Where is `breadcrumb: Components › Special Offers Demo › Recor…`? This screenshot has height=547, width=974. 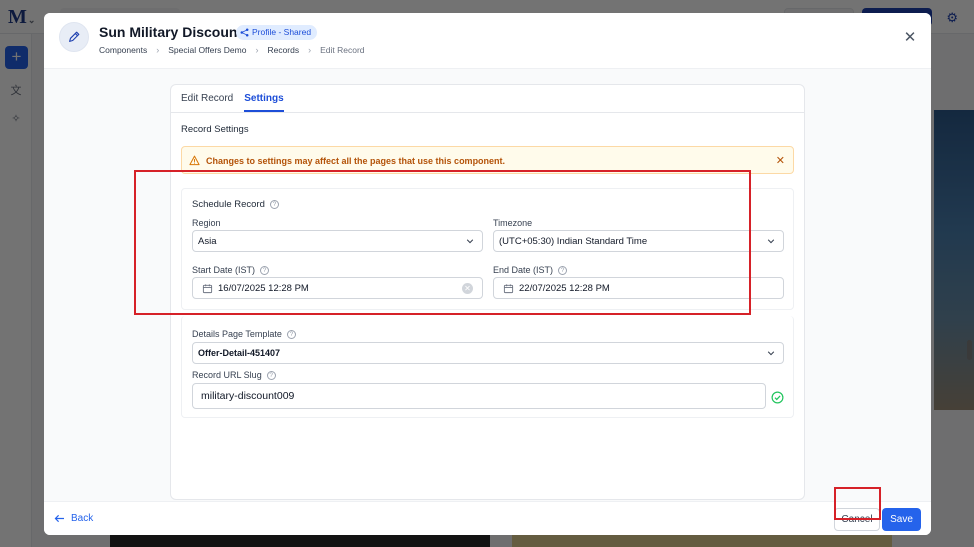 breadcrumb: Components › Special Offers Demo › Recor… is located at coordinates (232, 50).